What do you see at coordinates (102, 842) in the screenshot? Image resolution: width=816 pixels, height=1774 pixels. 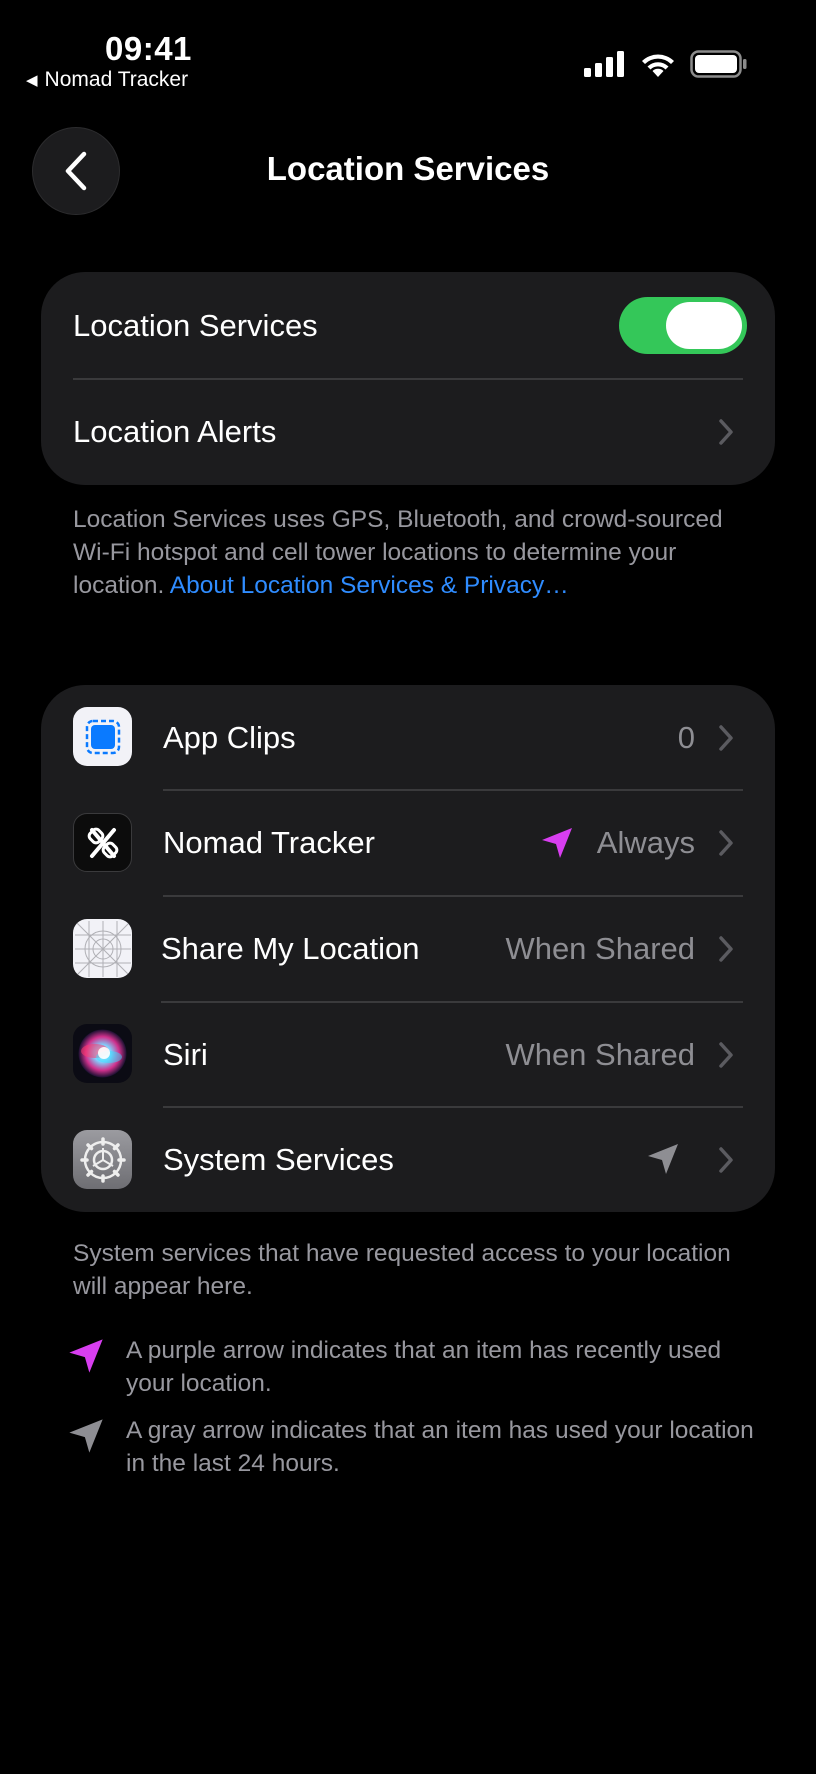 I see `nomad-tracker-icon` at bounding box center [102, 842].